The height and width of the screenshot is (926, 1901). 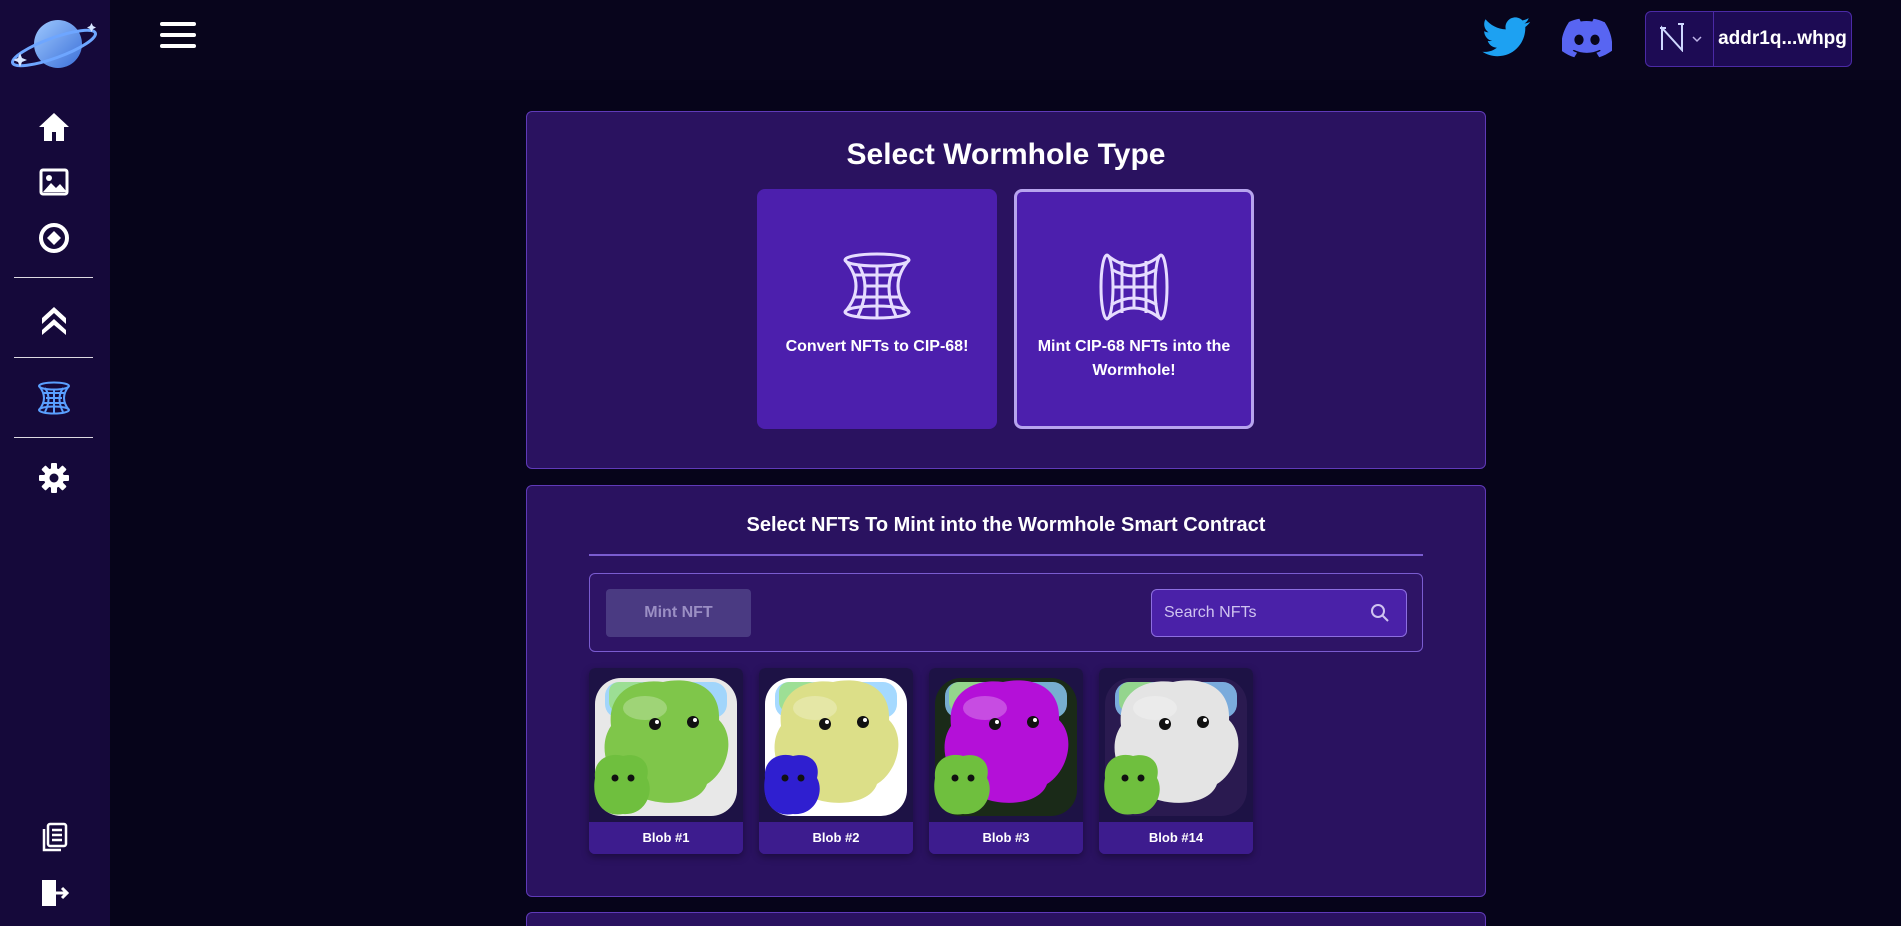 I want to click on wallet-provider-selector, so click(x=1680, y=39).